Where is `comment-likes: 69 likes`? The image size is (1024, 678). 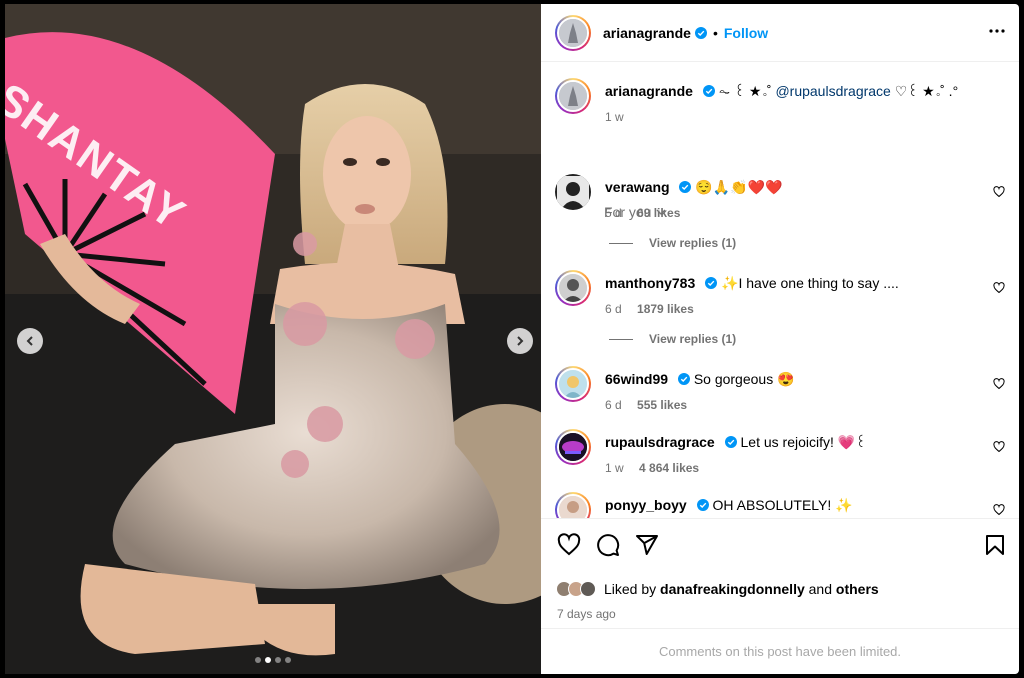
comment-likes: 69 likes is located at coordinates (658, 213).